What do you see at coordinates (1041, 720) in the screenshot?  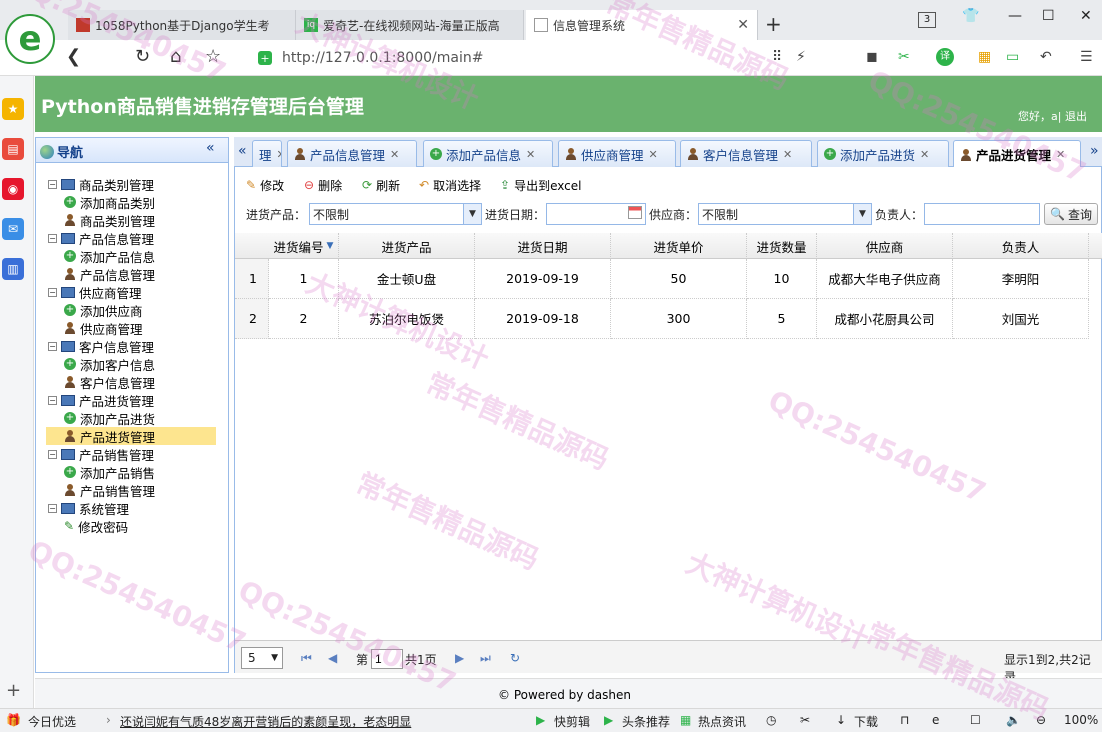 I see `zoom-out-icon: ⊖` at bounding box center [1041, 720].